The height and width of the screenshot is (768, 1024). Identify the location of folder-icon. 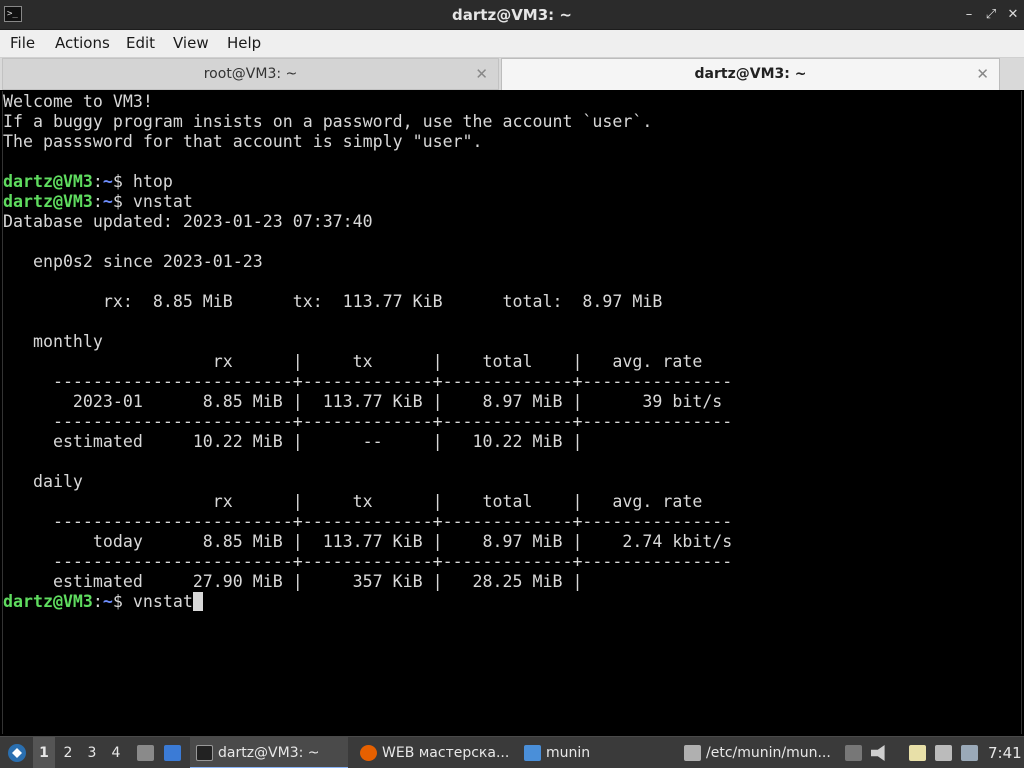
(532, 753).